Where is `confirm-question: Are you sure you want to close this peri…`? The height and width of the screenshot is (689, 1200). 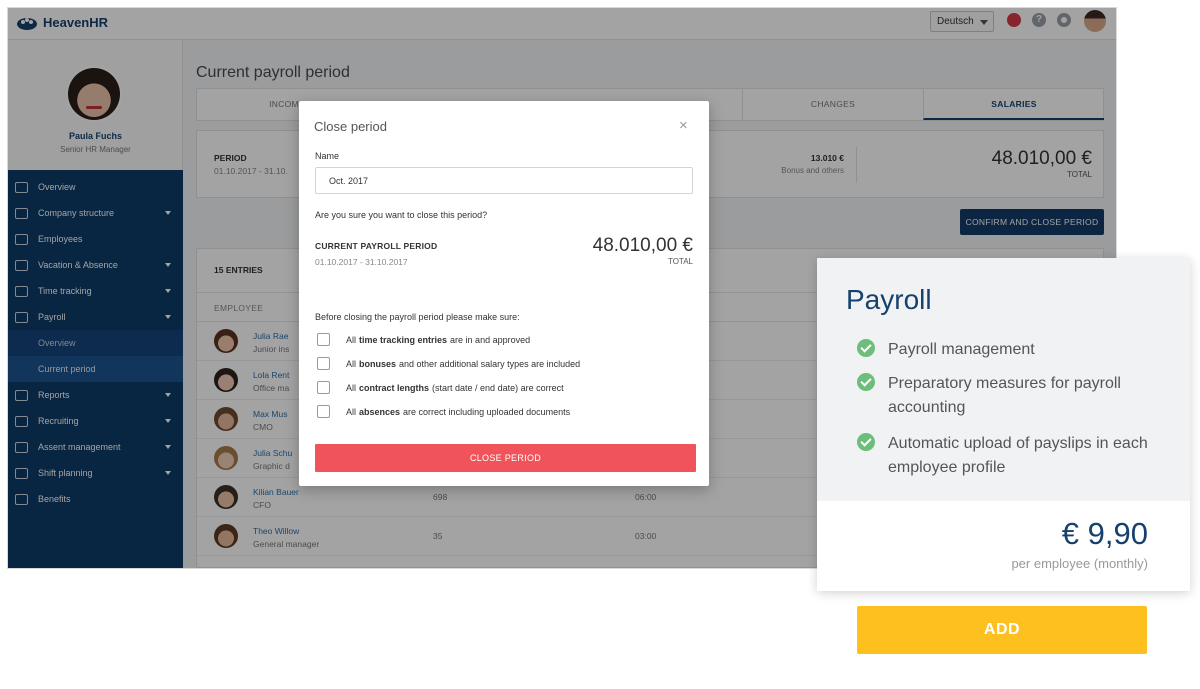
confirm-question: Are you sure you want to close this peri… is located at coordinates (401, 215).